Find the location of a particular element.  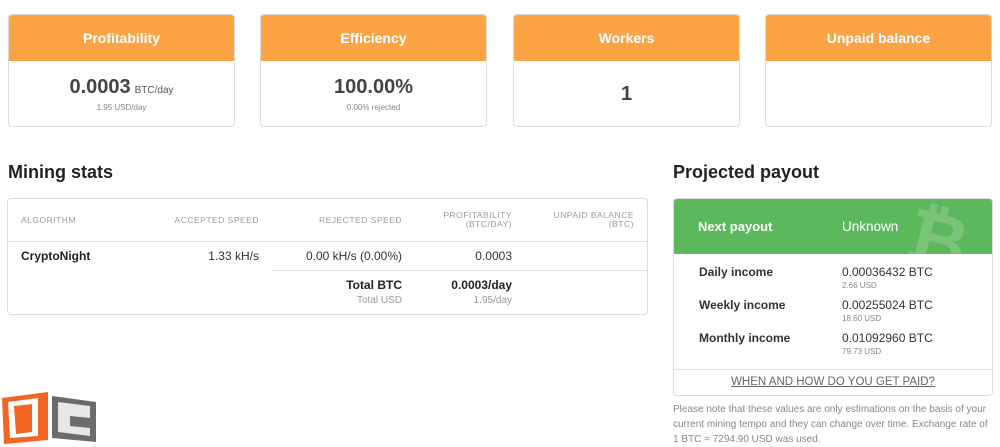

monthly-income-label: Monthly income is located at coordinates (745, 338).